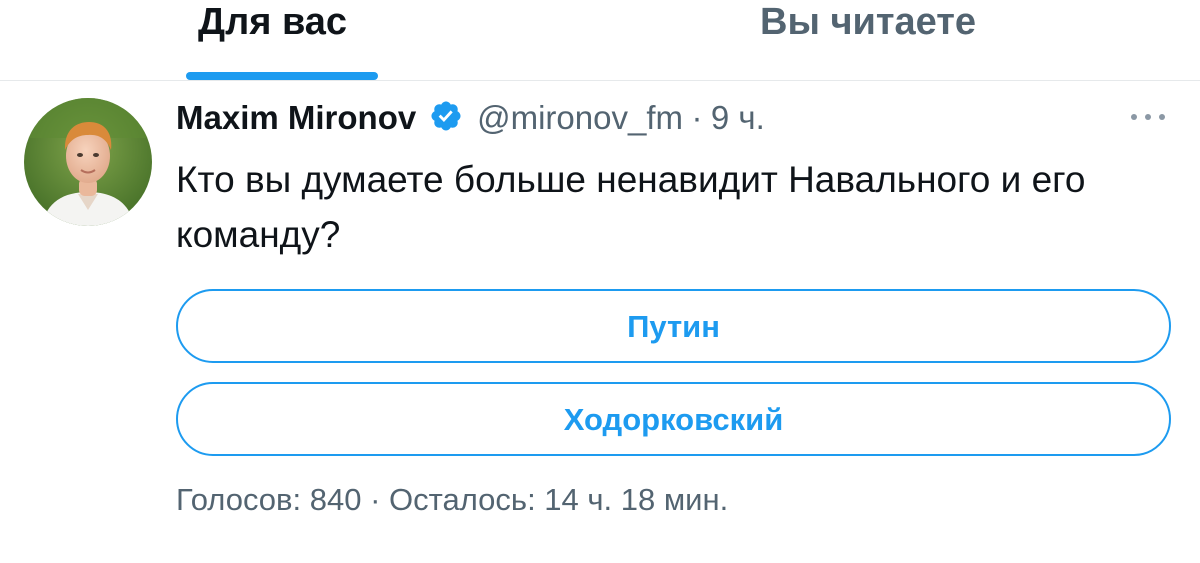 This screenshot has width=1200, height=563. I want to click on tab-for-you: Для вас, so click(282, 40).